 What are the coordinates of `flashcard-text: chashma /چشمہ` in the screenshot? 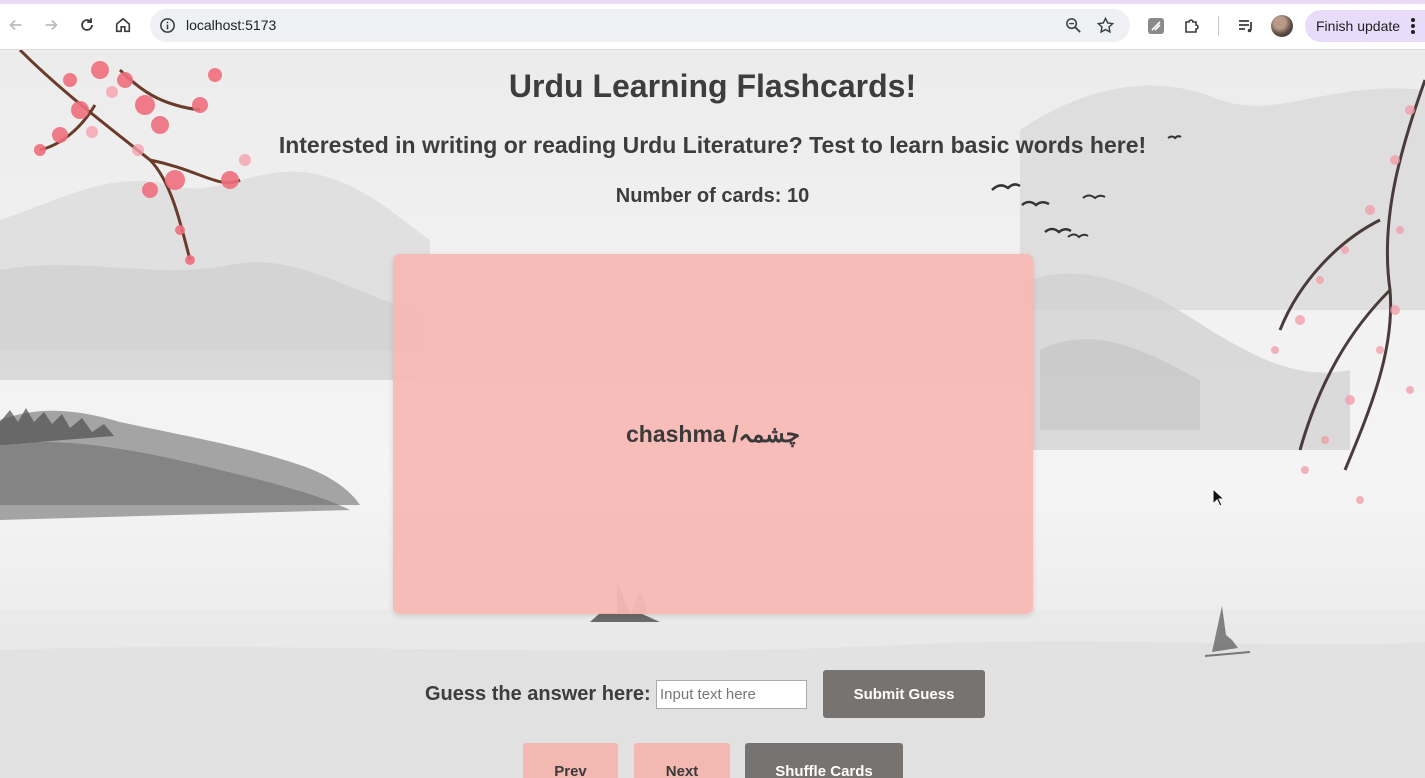 It's located at (712, 433).